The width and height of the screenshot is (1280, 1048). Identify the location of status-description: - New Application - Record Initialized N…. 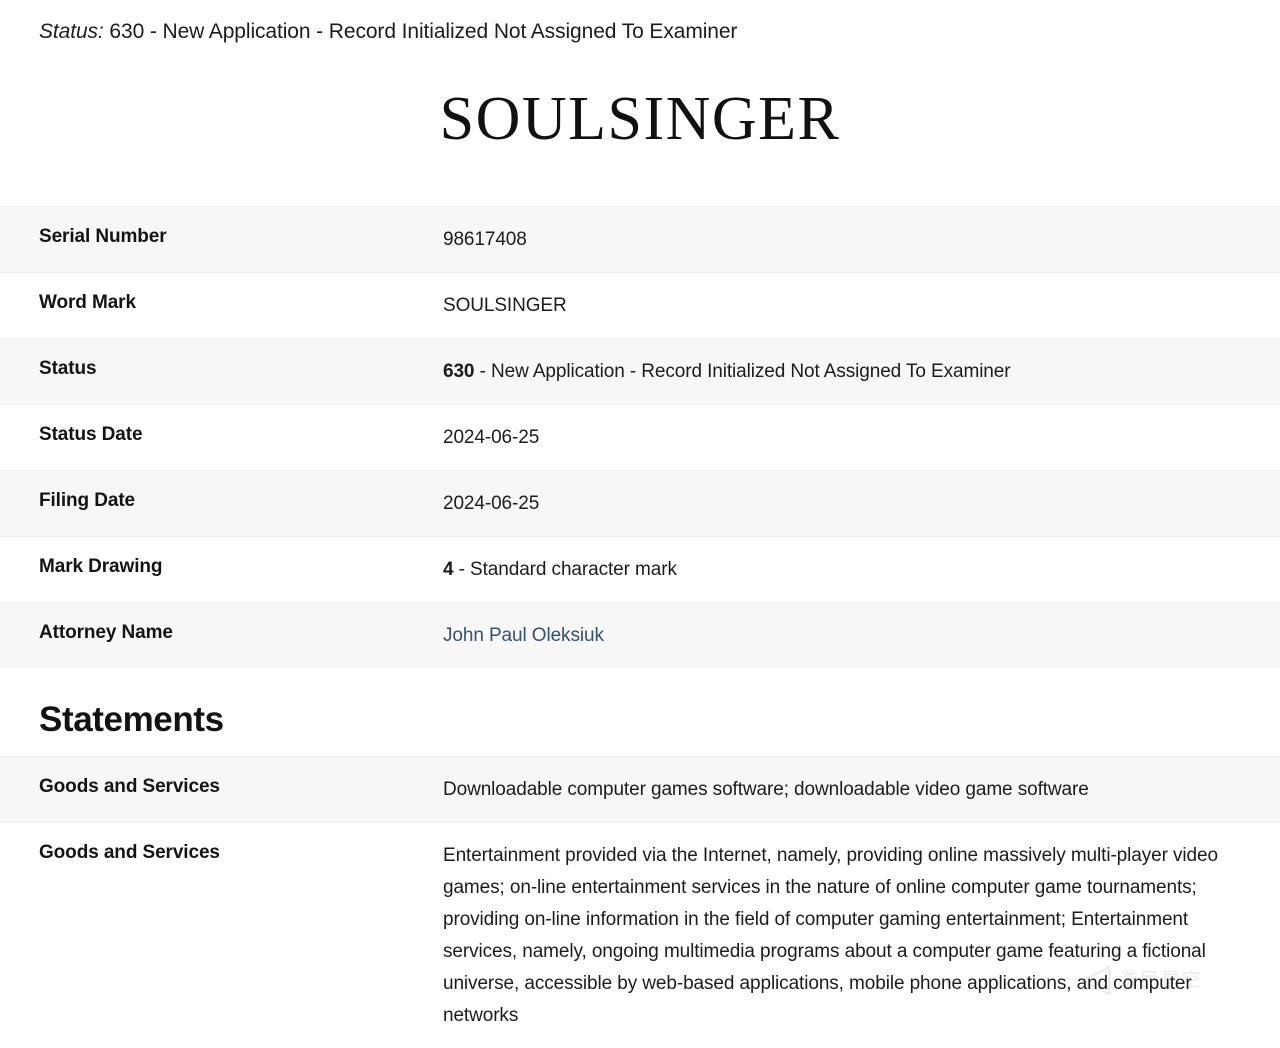
(742, 371).